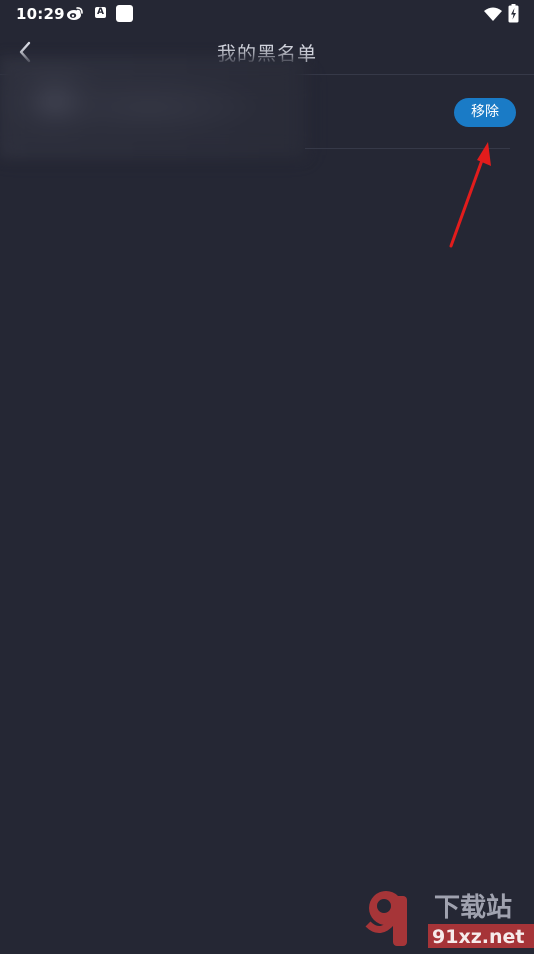 The image size is (534, 954). What do you see at coordinates (152, 115) in the screenshot?
I see `blur-overlay` at bounding box center [152, 115].